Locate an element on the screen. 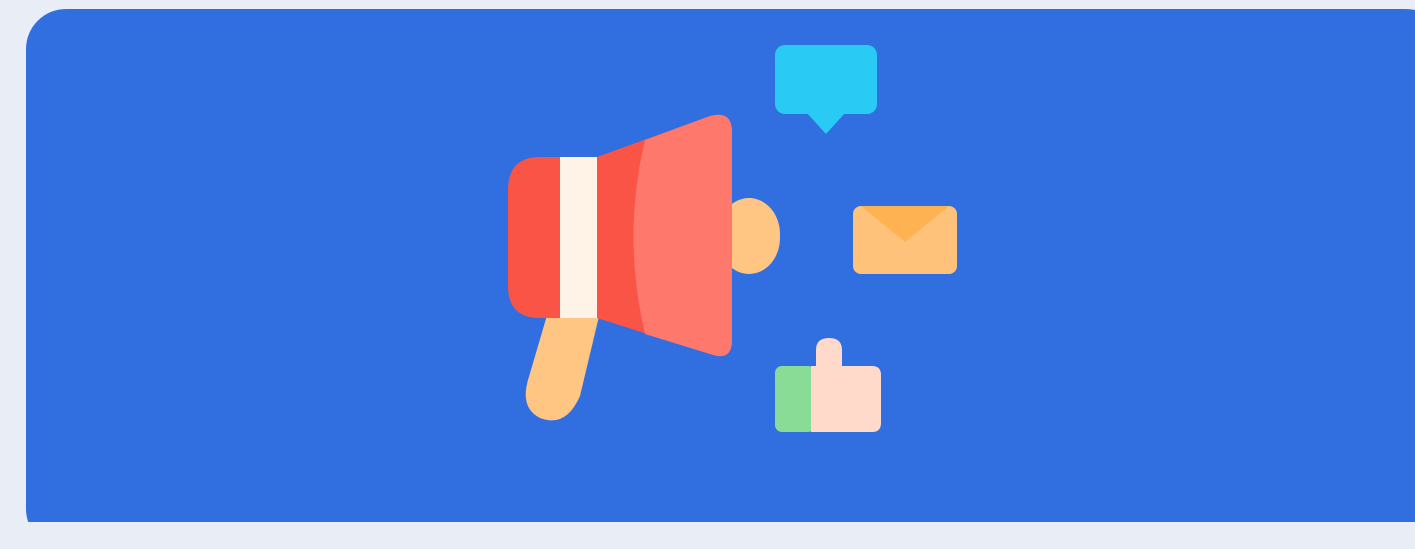 This screenshot has height=549, width=1415. megaphone-horn-face is located at coordinates (682, 235).